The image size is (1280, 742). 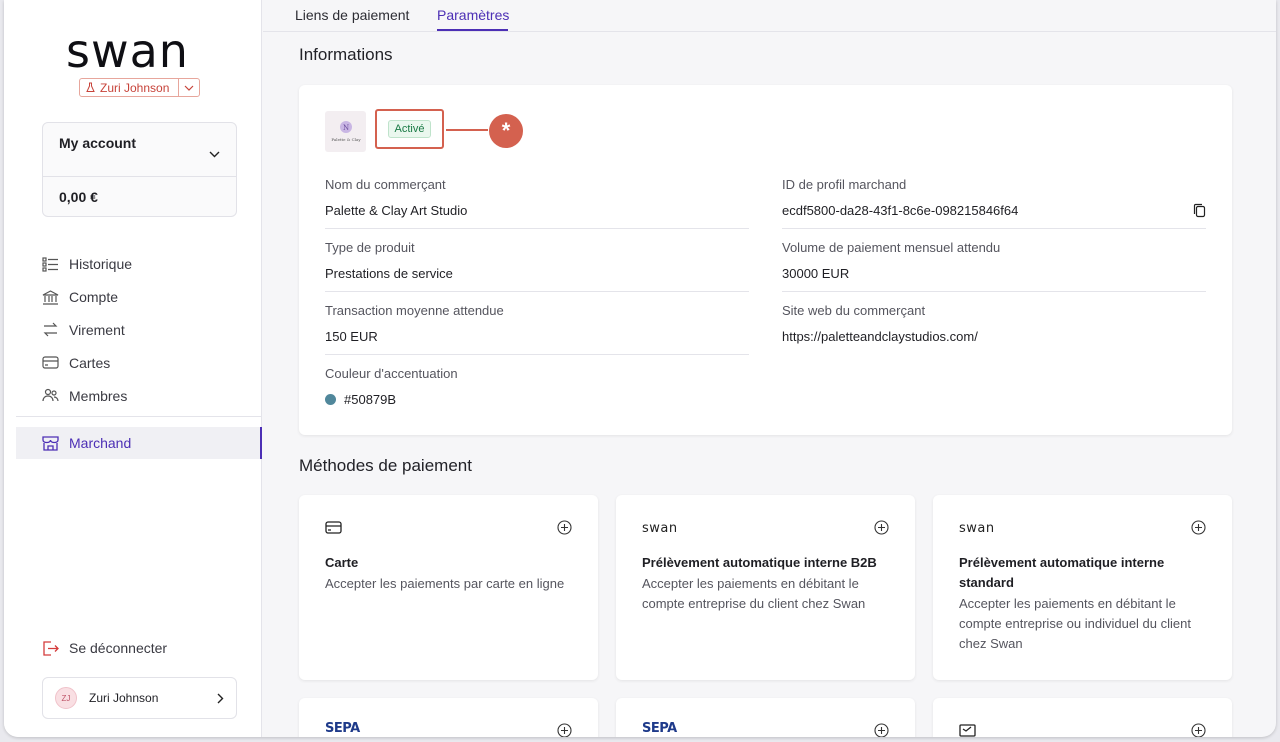 What do you see at coordinates (50, 297) in the screenshot?
I see `bank-icon` at bounding box center [50, 297].